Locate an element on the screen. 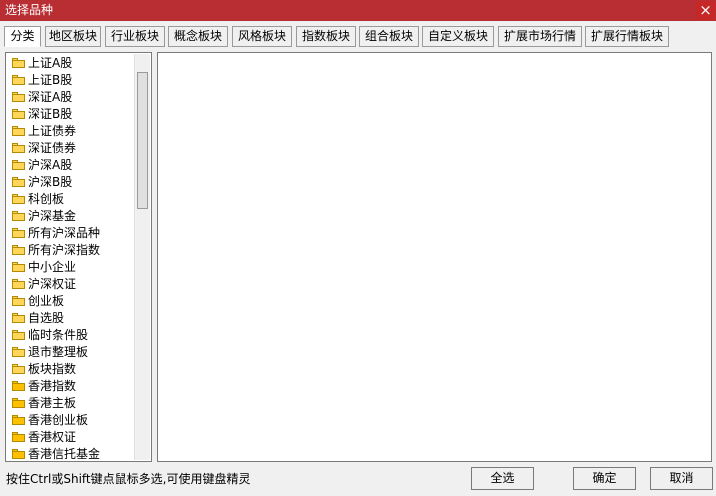 This screenshot has width=716, height=496. tree-item: 板块指数 is located at coordinates (71, 369).